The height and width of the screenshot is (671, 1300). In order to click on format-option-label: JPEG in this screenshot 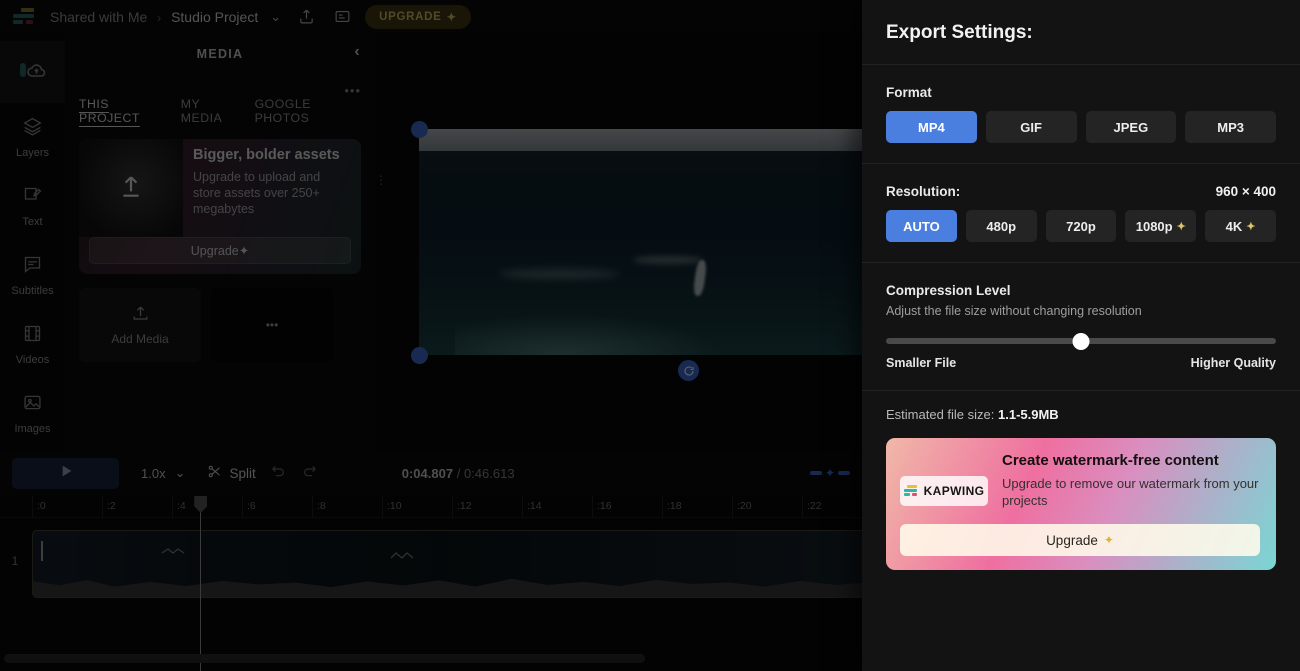, I will do `click(1131, 127)`.